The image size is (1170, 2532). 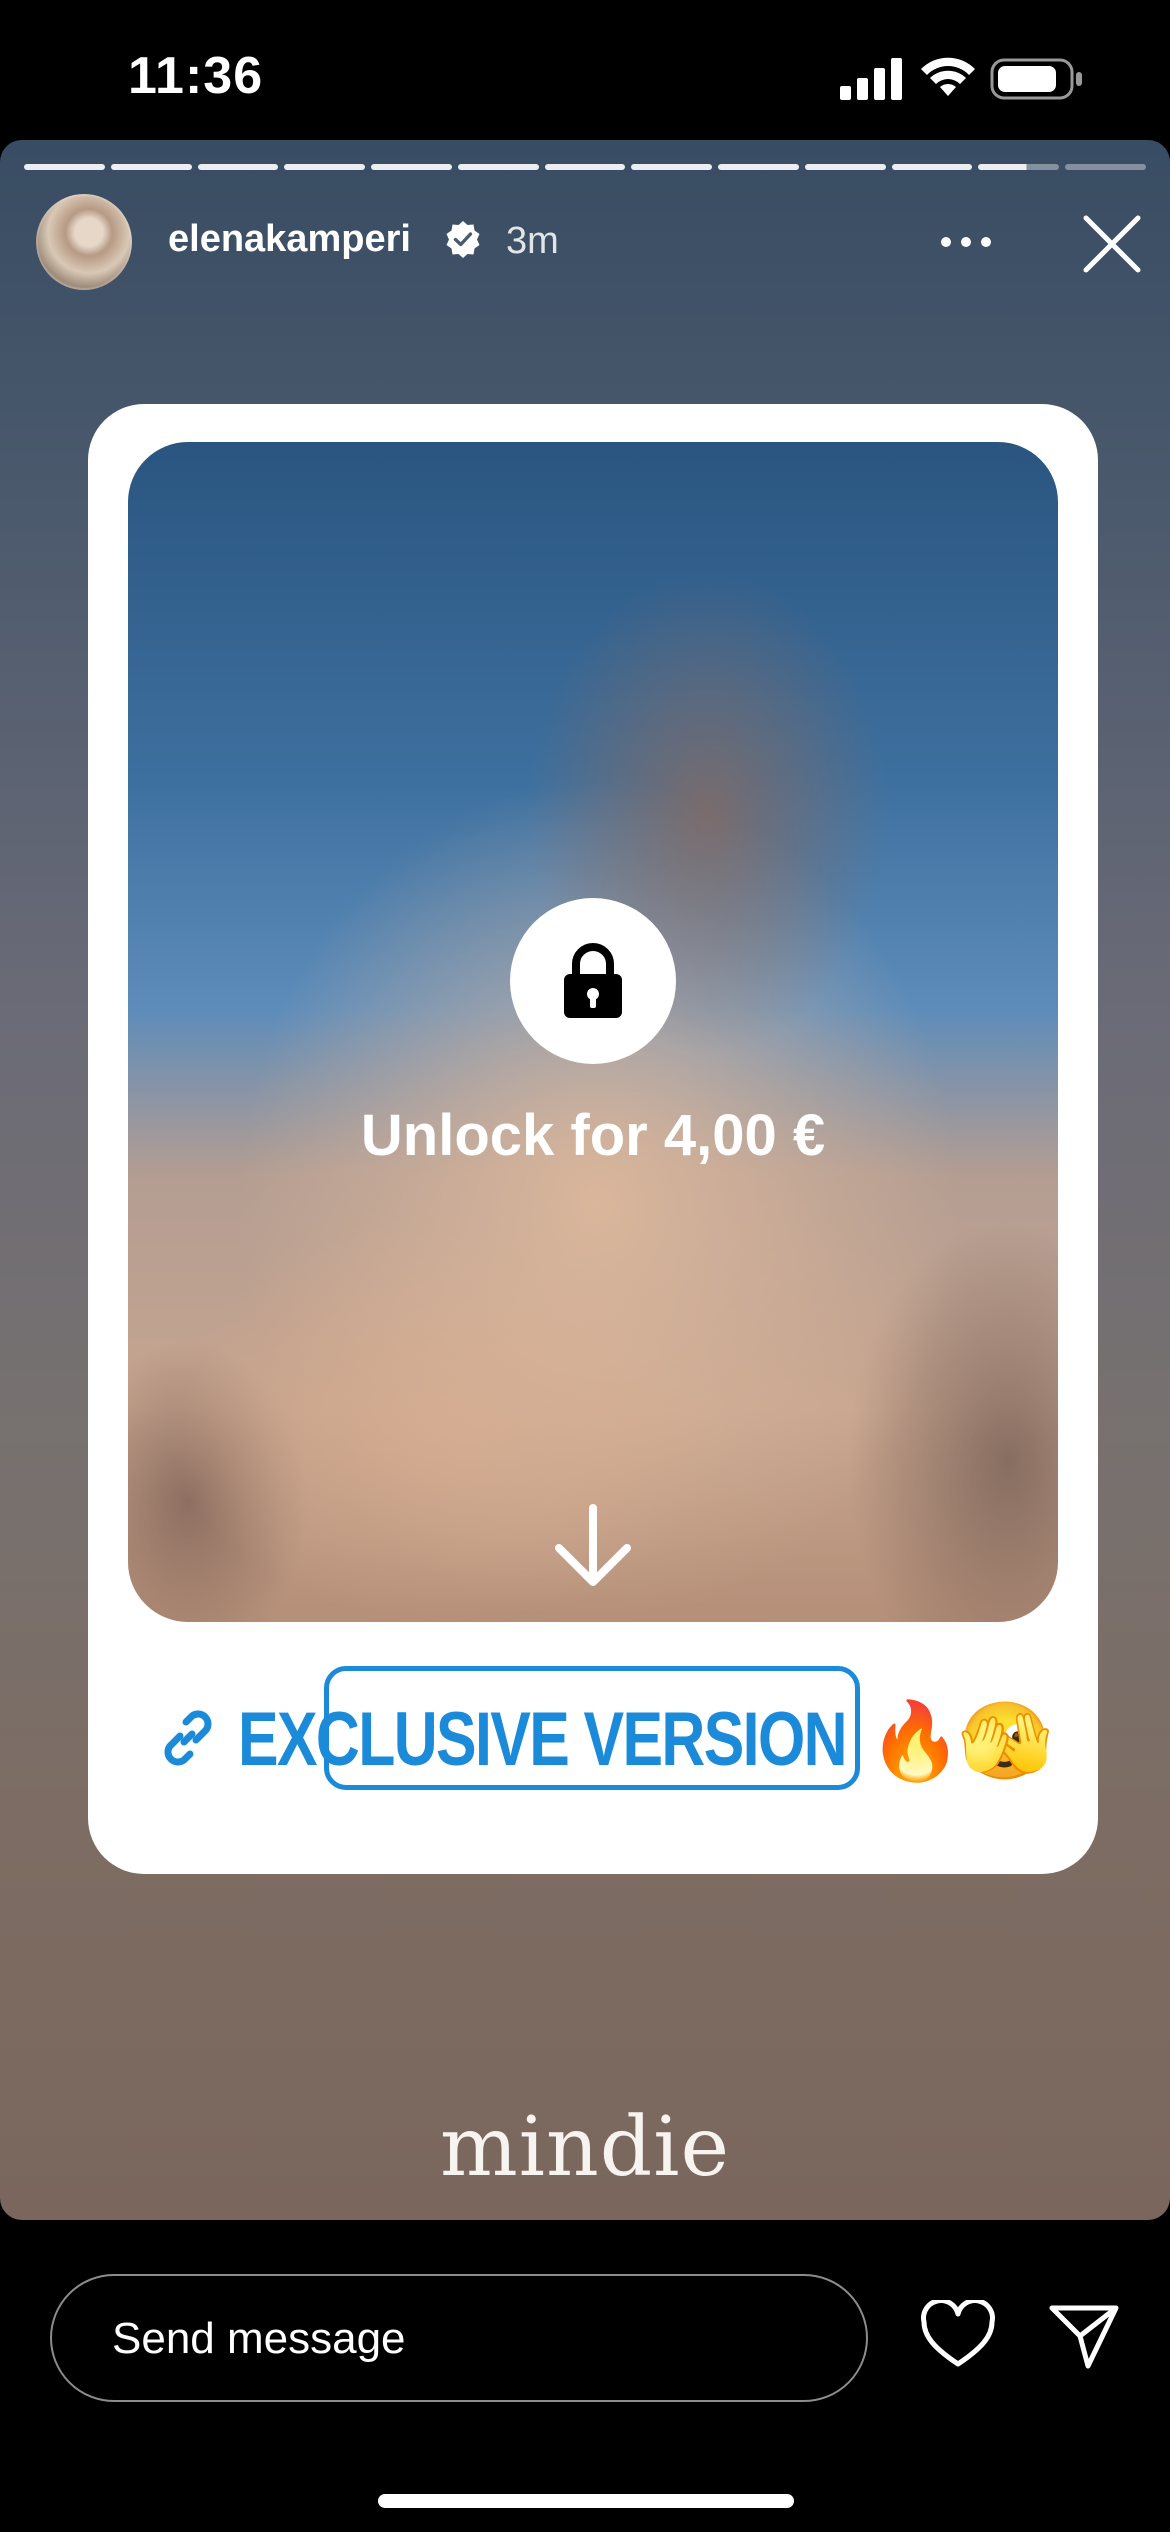 What do you see at coordinates (966, 242) in the screenshot?
I see `more-icon` at bounding box center [966, 242].